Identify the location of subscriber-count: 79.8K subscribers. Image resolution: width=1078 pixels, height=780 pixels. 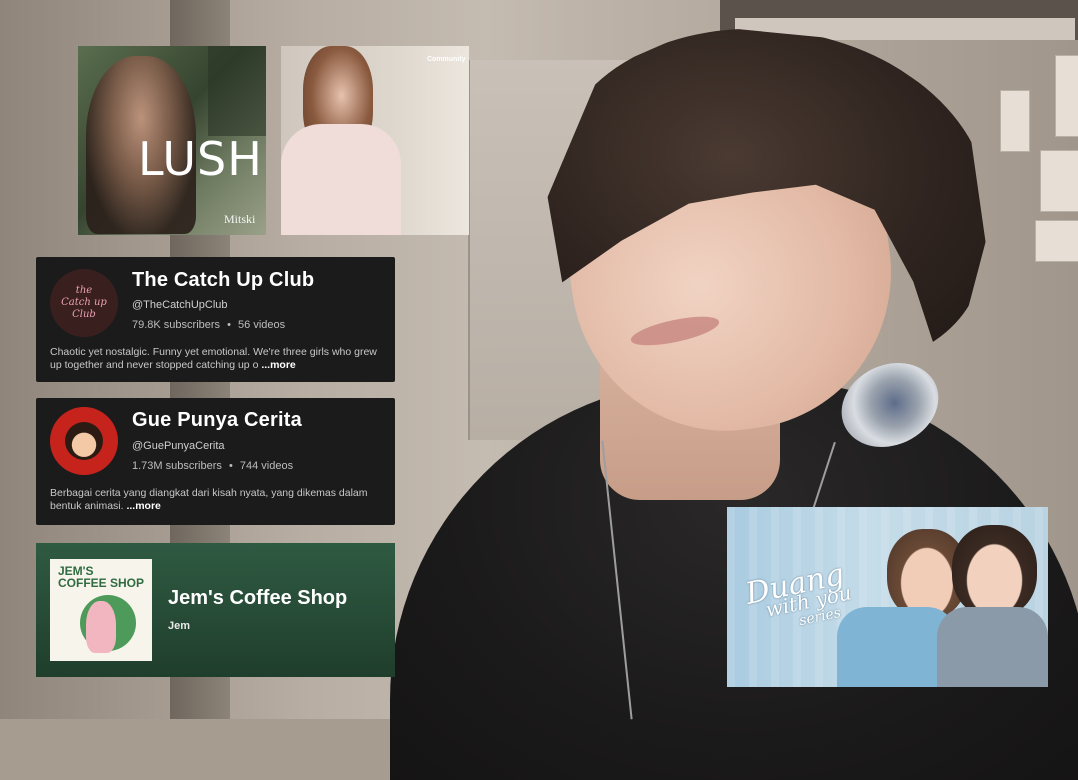
(176, 325).